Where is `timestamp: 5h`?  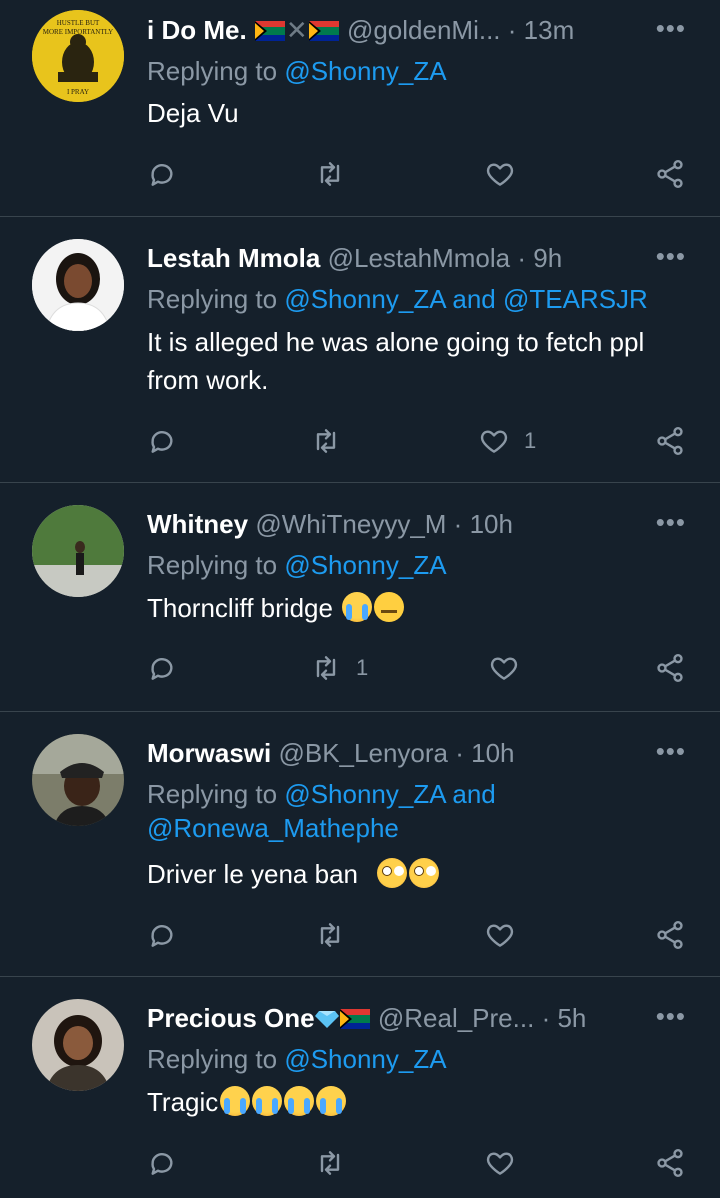 timestamp: 5h is located at coordinates (571, 1018).